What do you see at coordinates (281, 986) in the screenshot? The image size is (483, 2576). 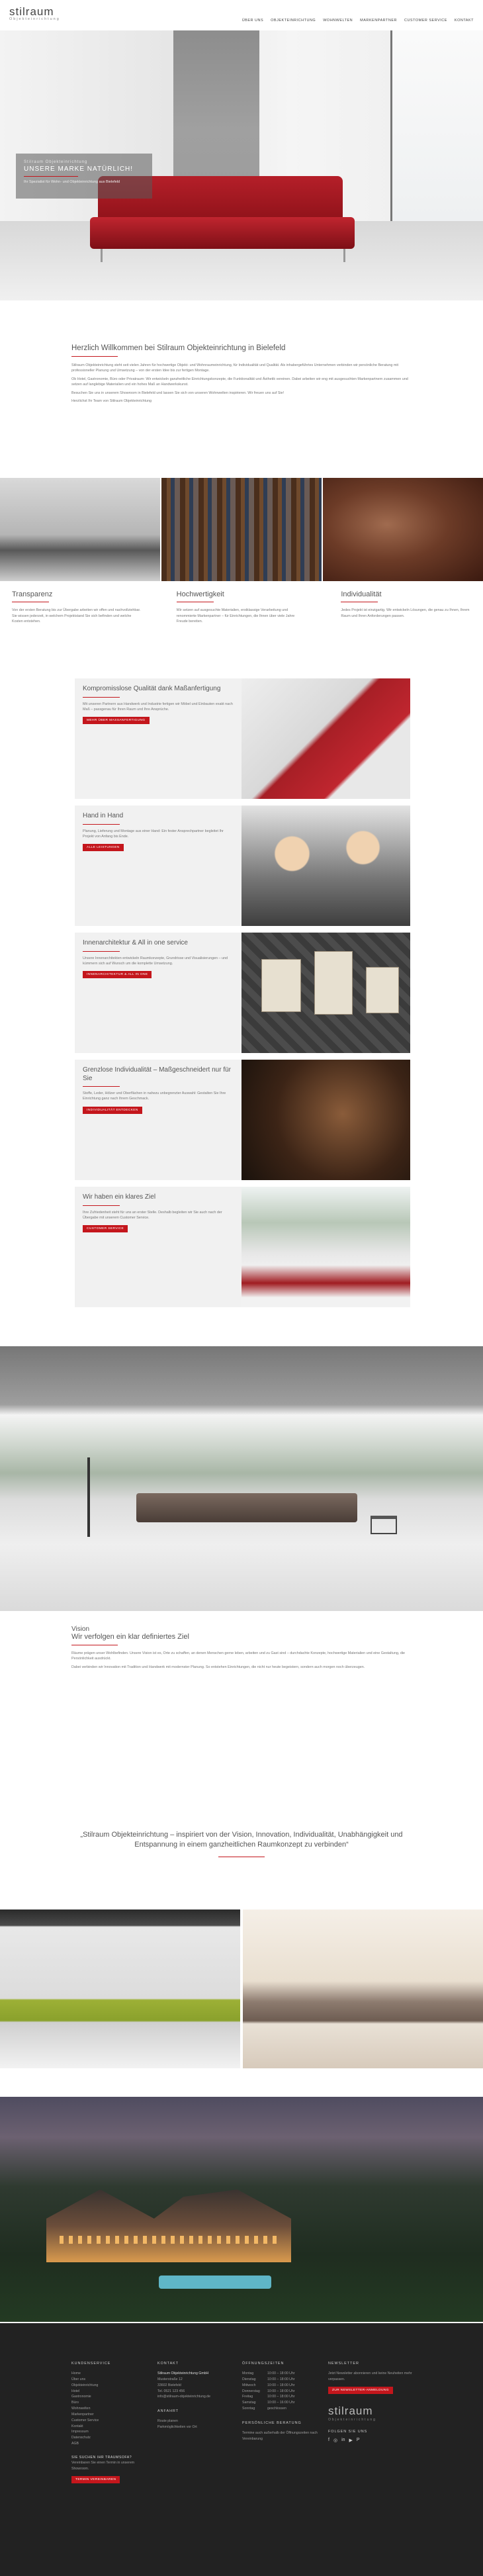 I see `floor-plan-sheet` at bounding box center [281, 986].